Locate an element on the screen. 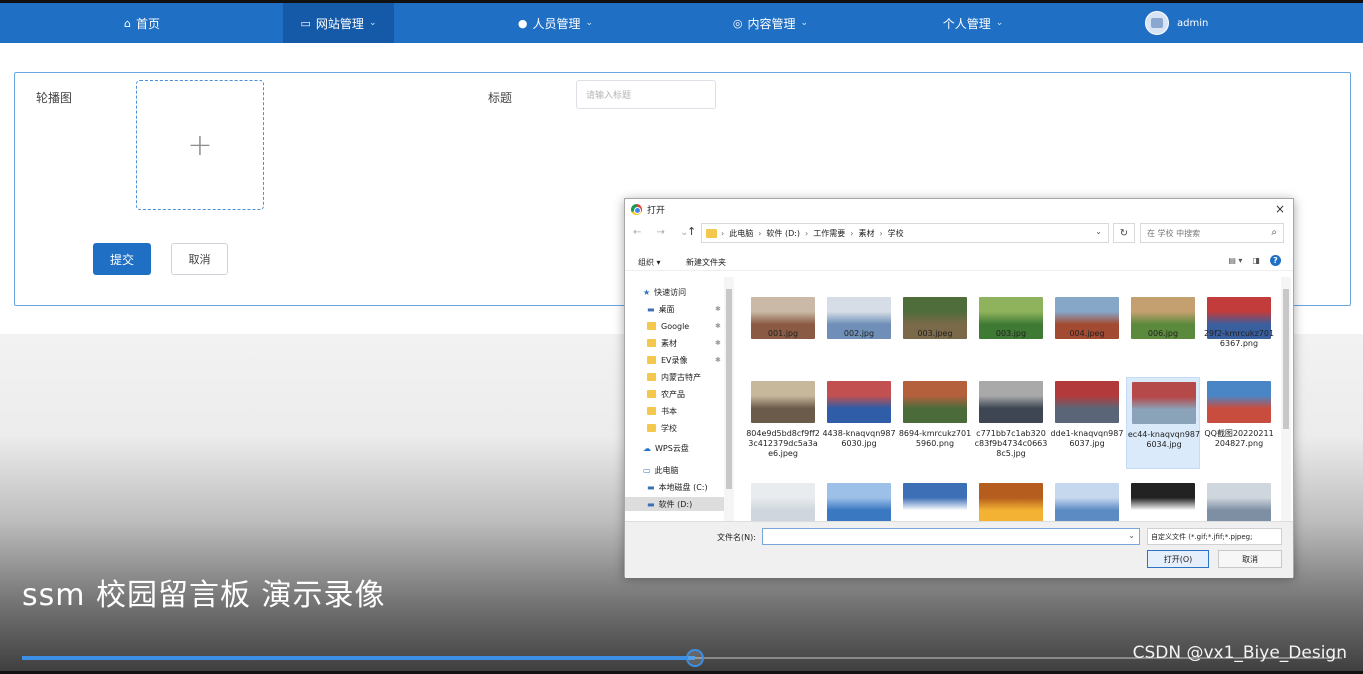 The width and height of the screenshot is (1363, 674). open-button: 打开(O) is located at coordinates (1178, 559).